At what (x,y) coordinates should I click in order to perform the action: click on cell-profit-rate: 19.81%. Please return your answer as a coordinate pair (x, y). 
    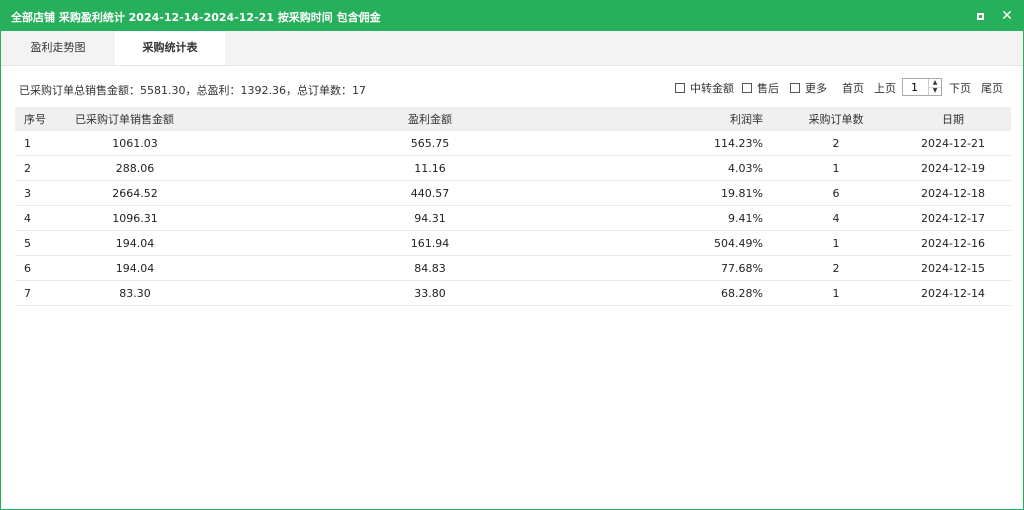
    Looking at the image, I should click on (721, 193).